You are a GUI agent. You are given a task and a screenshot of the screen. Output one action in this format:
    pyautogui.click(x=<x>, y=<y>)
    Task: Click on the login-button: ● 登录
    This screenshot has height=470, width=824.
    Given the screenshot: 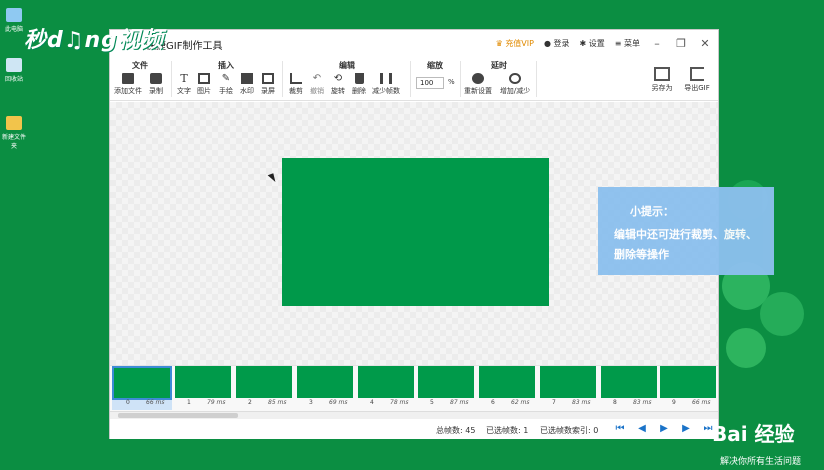 What is the action you would take?
    pyautogui.click(x=557, y=43)
    